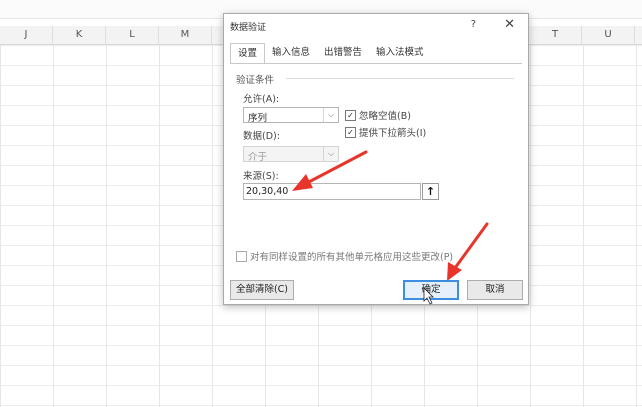 This screenshot has width=642, height=407. What do you see at coordinates (473, 24) in the screenshot?
I see `help-icon: ?` at bounding box center [473, 24].